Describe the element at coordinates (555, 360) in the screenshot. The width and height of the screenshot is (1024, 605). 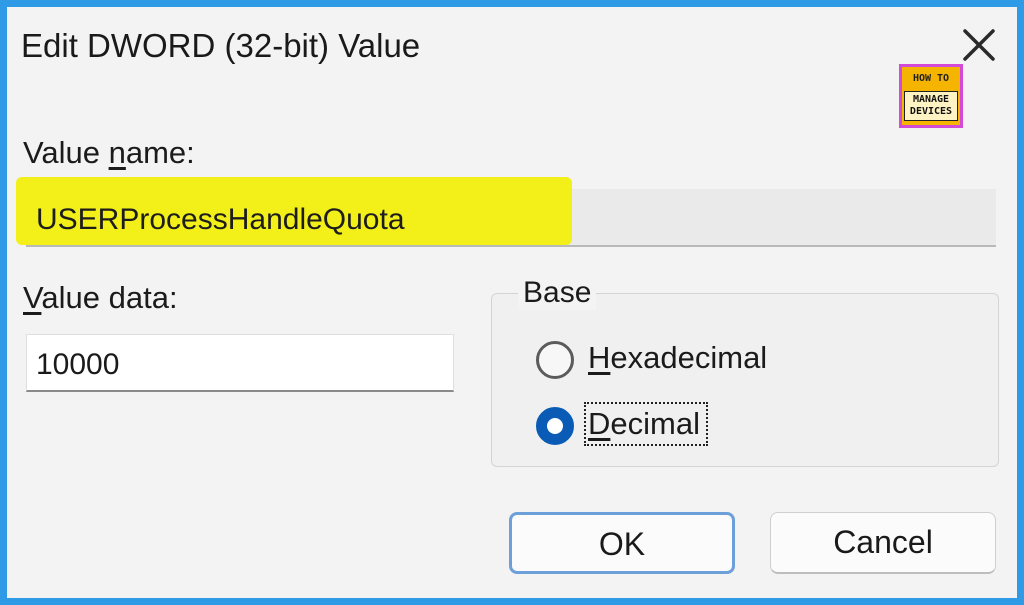
I see `radio-unselected-icon` at that location.